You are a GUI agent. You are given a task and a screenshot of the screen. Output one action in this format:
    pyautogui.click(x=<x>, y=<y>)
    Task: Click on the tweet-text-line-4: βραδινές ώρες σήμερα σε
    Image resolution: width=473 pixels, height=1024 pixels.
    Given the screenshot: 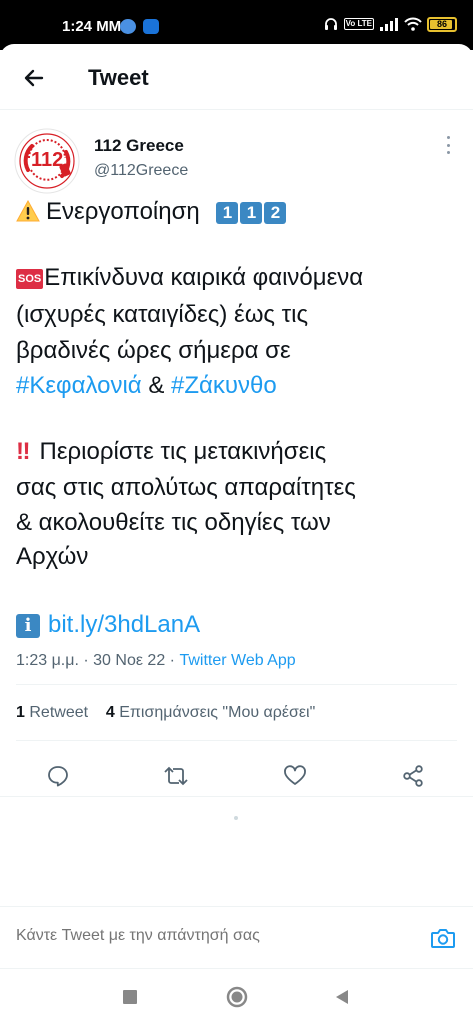 What is the action you would take?
    pyautogui.click(x=153, y=351)
    